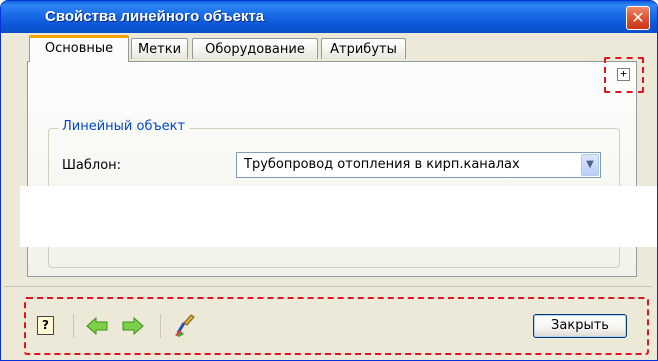  I want to click on group-legend: Линейный объект, so click(124, 126).